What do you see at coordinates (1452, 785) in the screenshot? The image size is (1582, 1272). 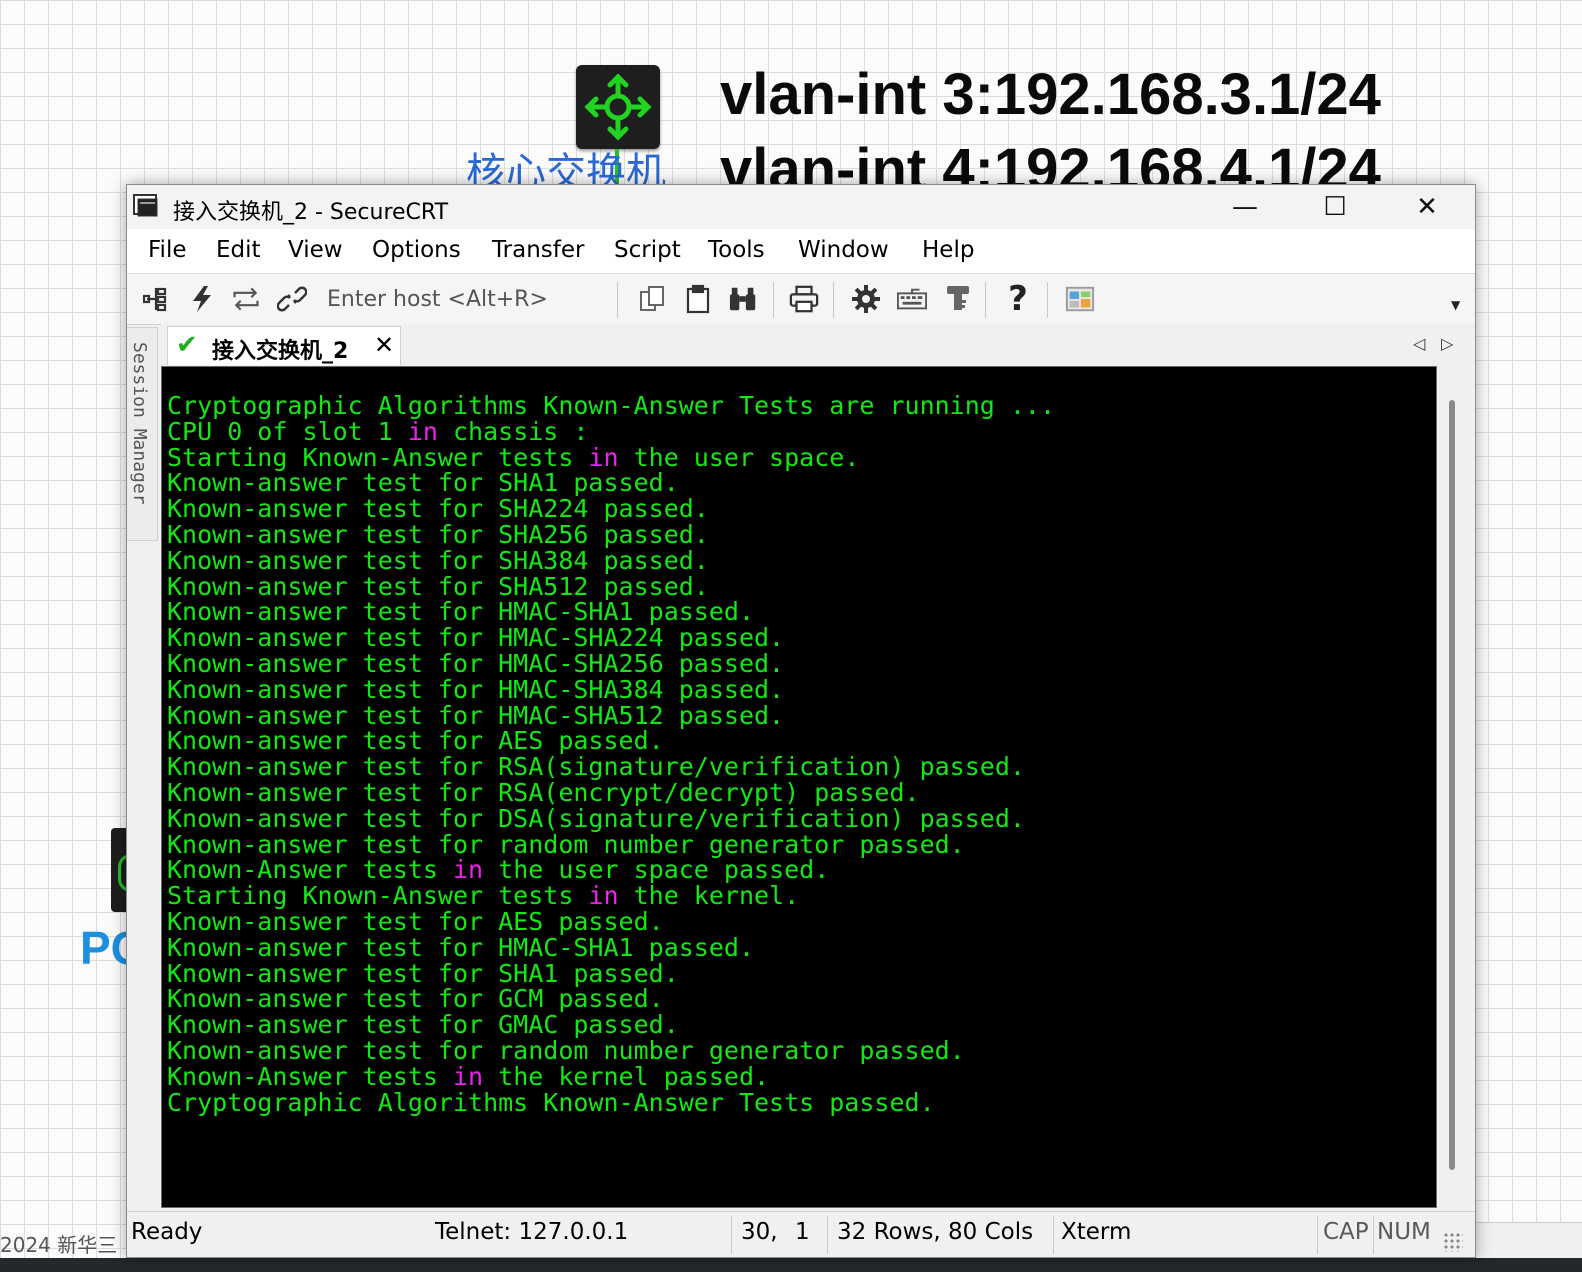 I see `scrollbar-thumb` at bounding box center [1452, 785].